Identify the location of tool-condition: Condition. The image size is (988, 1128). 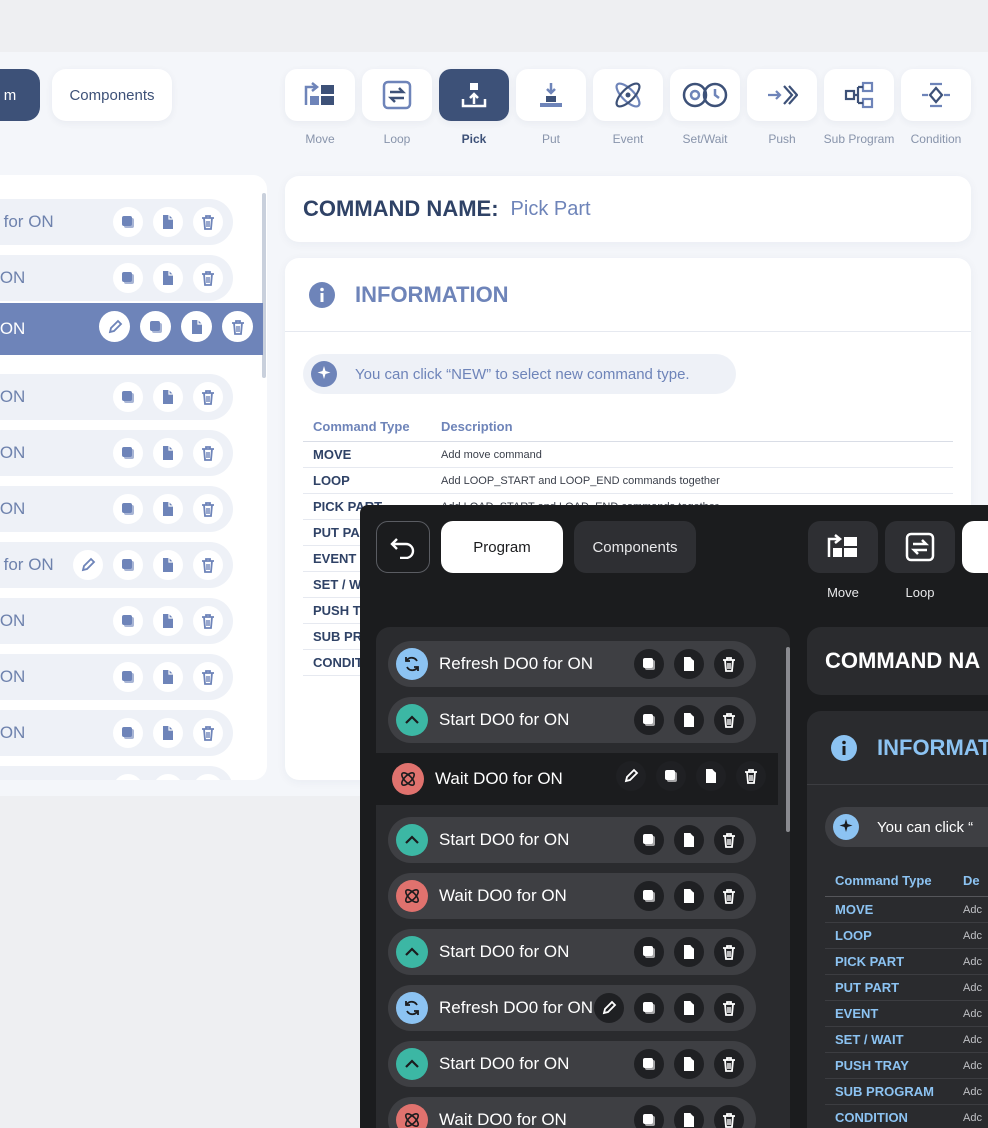
(936, 107).